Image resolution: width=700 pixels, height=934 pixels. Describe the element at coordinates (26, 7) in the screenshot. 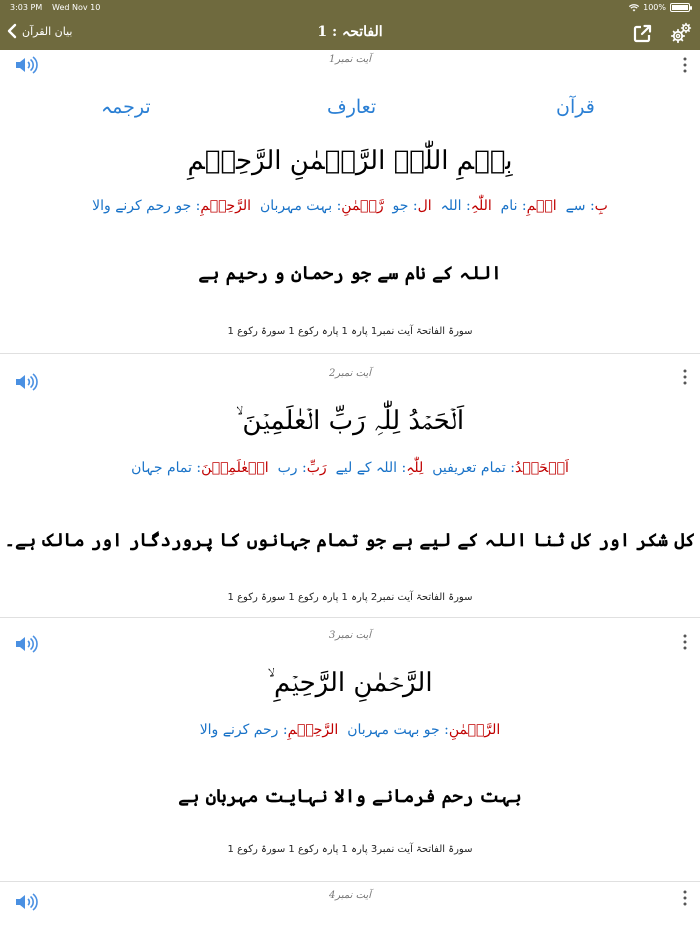

I see `status-time: 3:03 PM` at that location.